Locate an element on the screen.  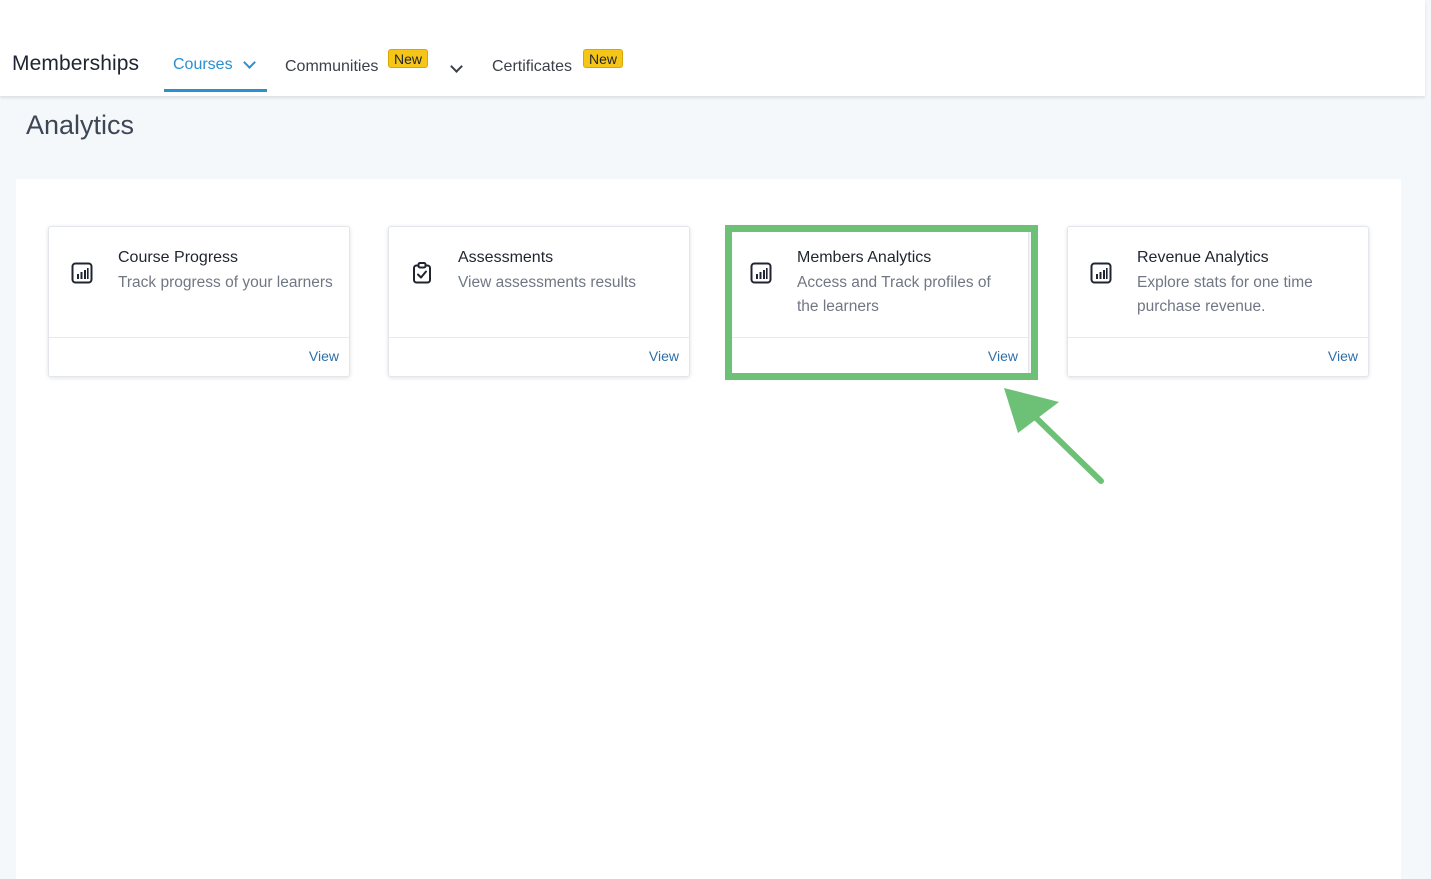
tab-certificates: Certificates is located at coordinates (532, 67).